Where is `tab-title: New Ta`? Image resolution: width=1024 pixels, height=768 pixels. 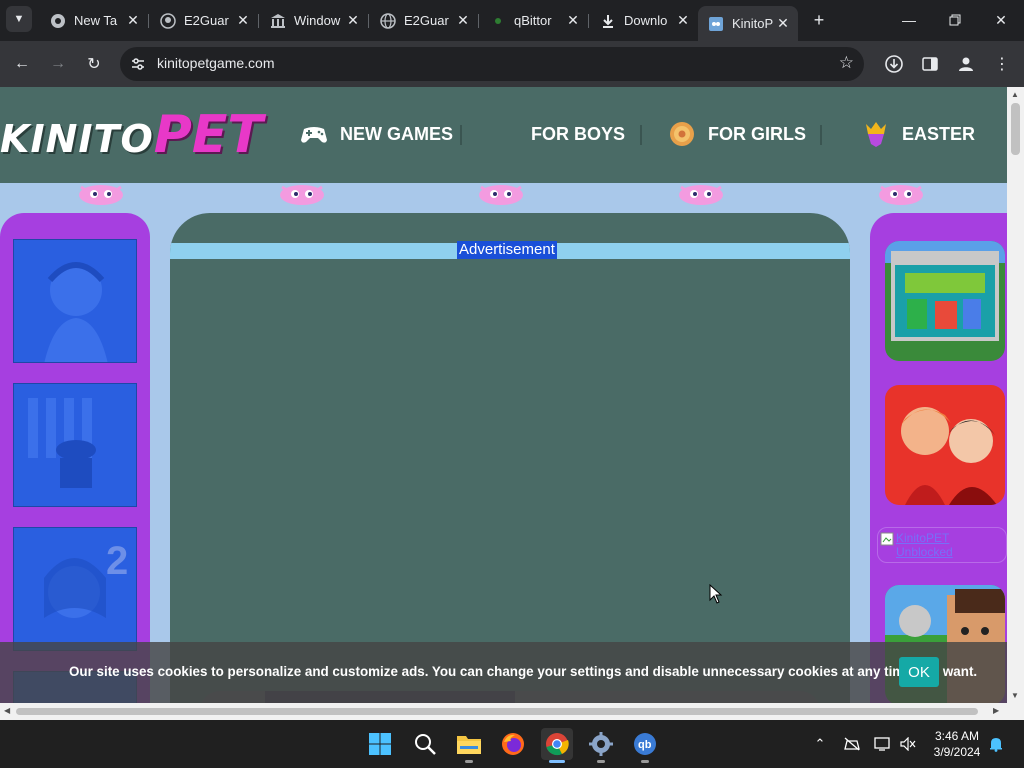 tab-title: New Ta is located at coordinates (96, 20).